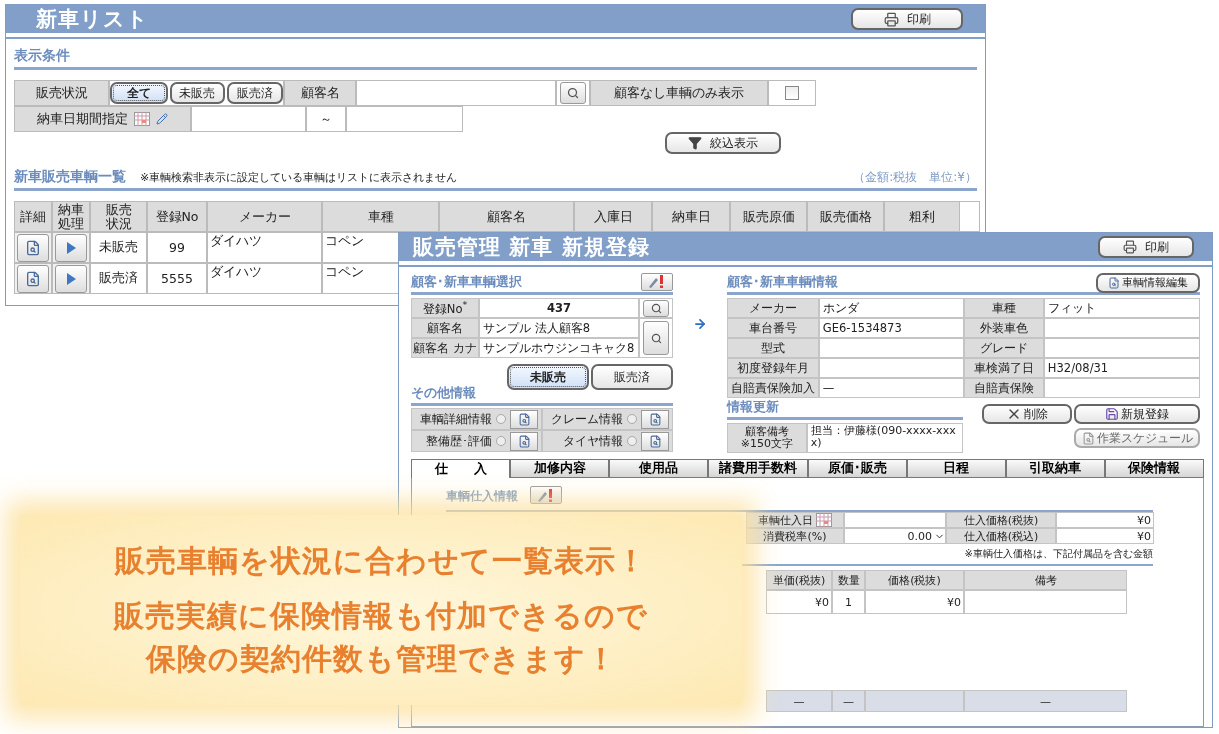 This screenshot has height=734, width=1219. Describe the element at coordinates (320, 93) in the screenshot. I see `field-label: 顧客名` at that location.